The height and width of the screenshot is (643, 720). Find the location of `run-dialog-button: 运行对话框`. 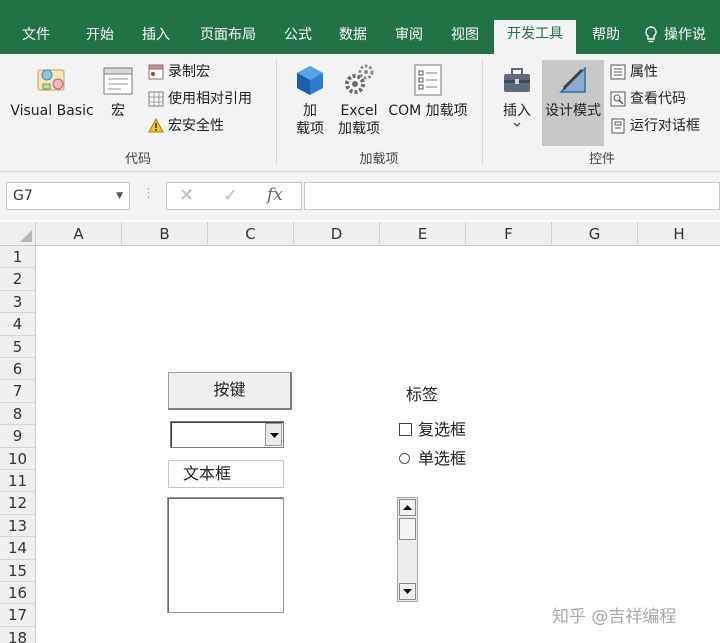

run-dialog-button: 运行对话框 is located at coordinates (655, 126).